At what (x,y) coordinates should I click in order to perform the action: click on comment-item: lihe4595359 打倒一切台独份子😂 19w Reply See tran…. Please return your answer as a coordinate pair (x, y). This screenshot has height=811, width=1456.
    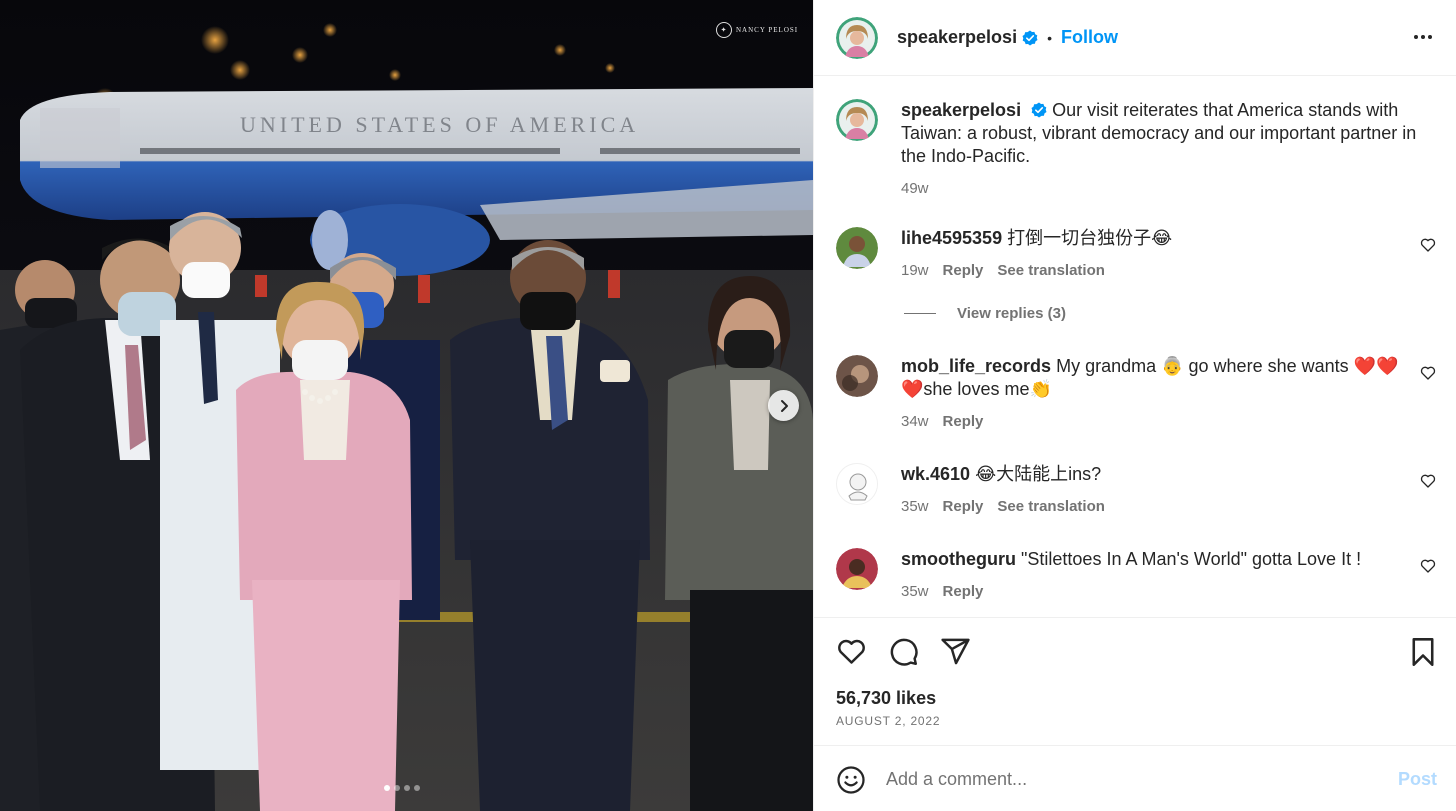
    Looking at the image, I should click on (1136, 257).